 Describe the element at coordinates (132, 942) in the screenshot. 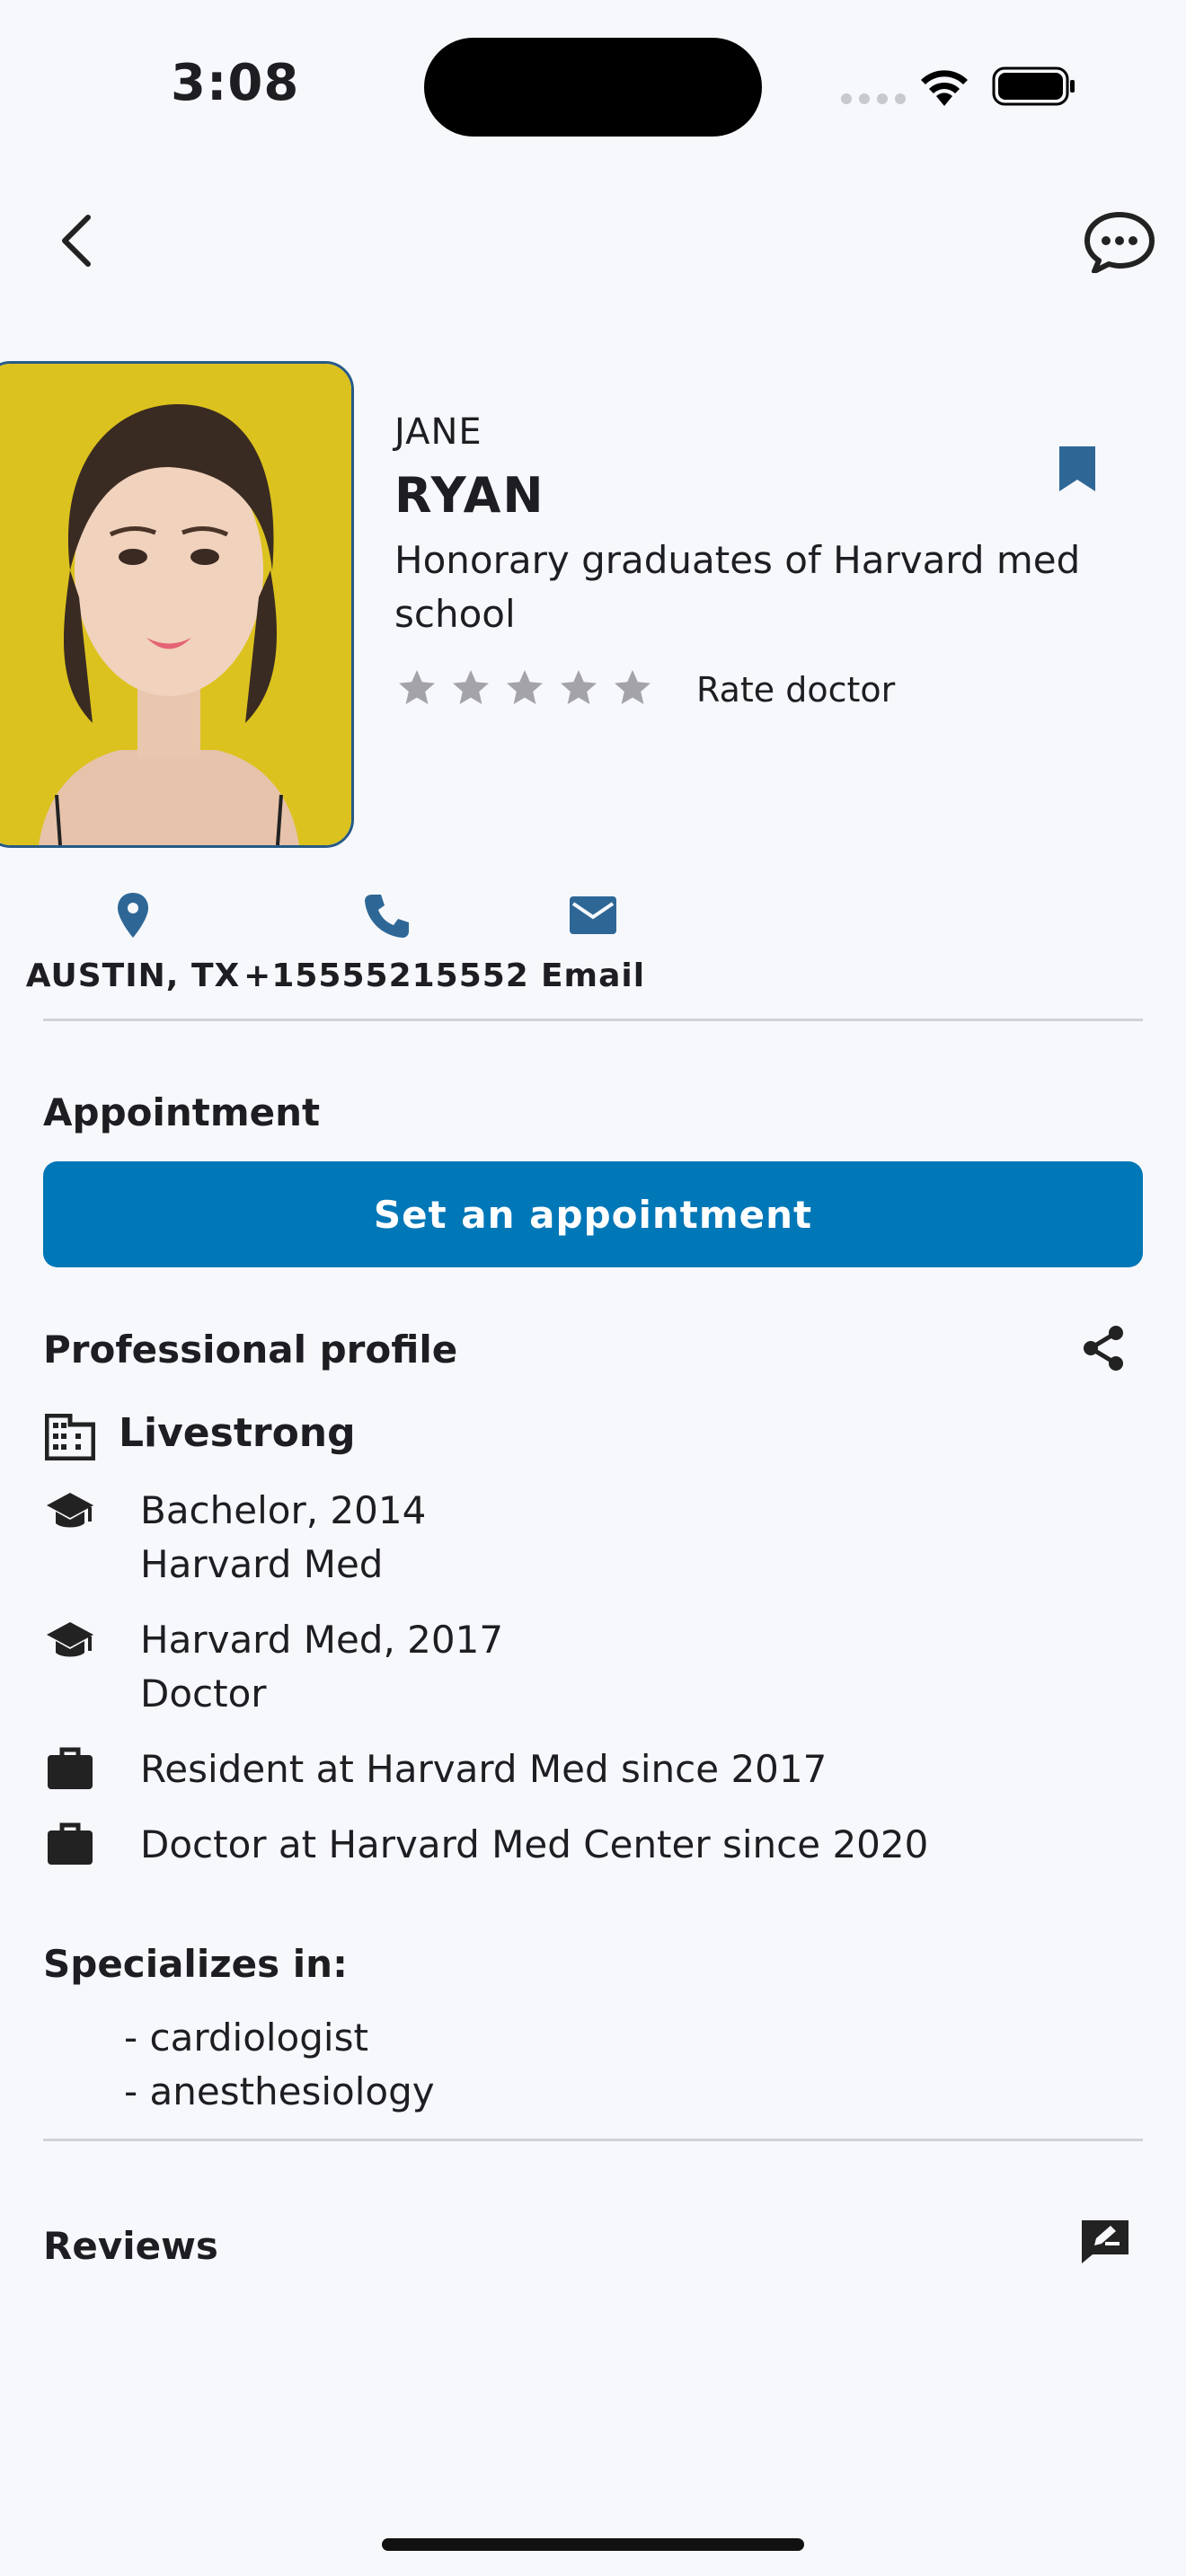

I see `contact-location: AUSTIN, TX` at that location.